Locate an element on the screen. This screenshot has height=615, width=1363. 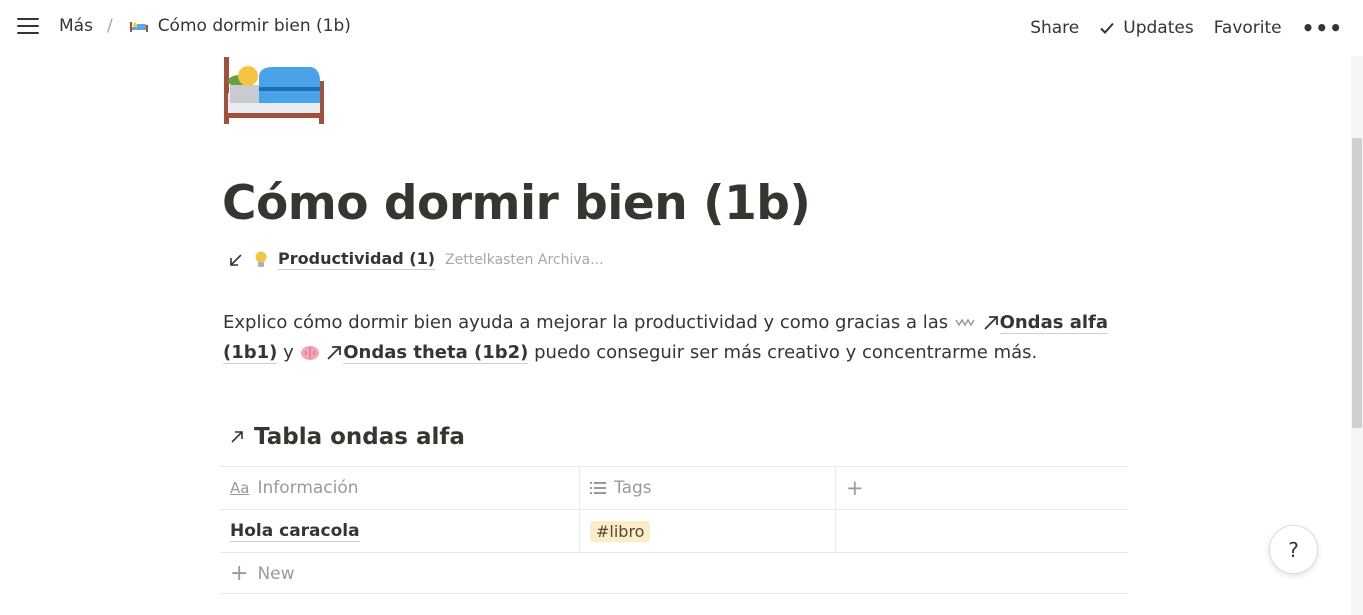
database-title-label: Tabla ondas alfa is located at coordinates (359, 437).